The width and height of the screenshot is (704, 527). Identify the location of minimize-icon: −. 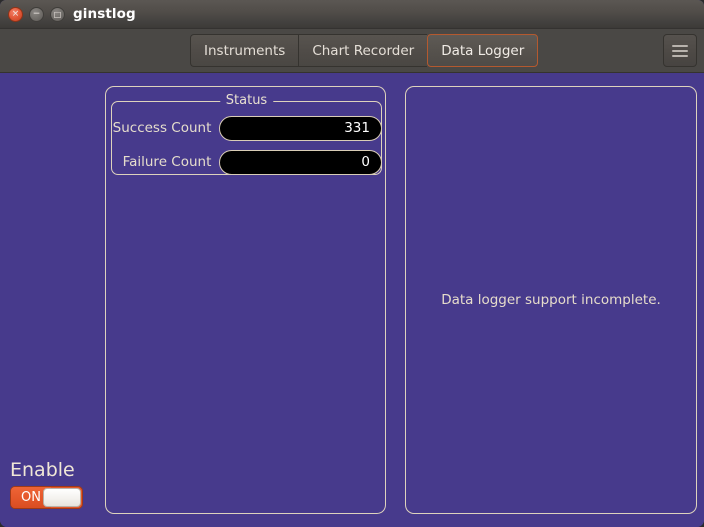
(36, 14).